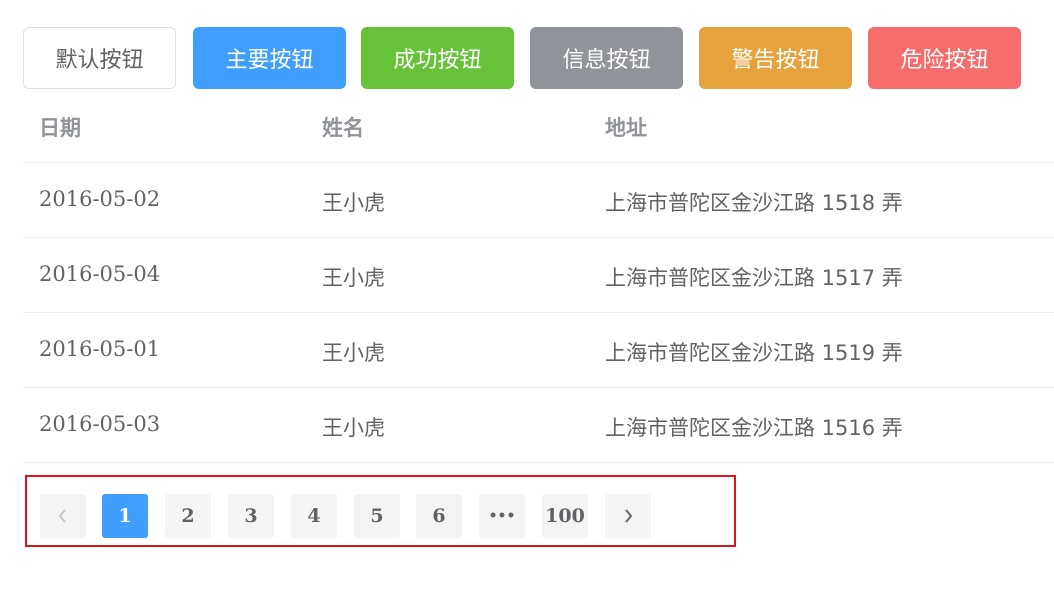 Image resolution: width=1054 pixels, height=596 pixels. What do you see at coordinates (99, 58) in the screenshot?
I see `default-button: 默认按钮` at bounding box center [99, 58].